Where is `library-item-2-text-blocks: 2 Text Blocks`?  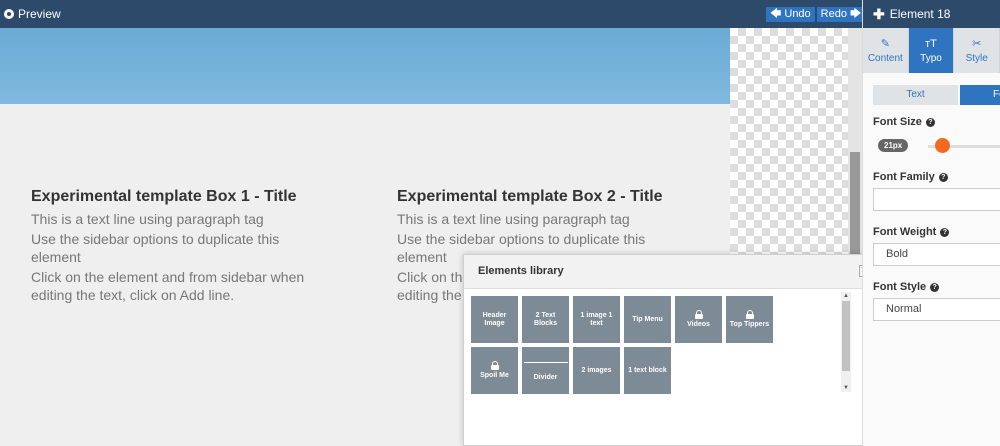 library-item-2-text-blocks: 2 Text Blocks is located at coordinates (545, 319).